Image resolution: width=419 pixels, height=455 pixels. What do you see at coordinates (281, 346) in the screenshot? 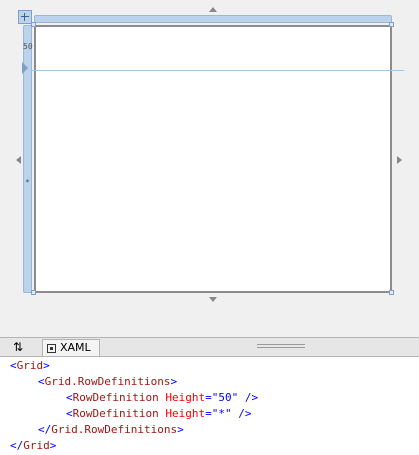
I see `splitter-grip` at bounding box center [281, 346].